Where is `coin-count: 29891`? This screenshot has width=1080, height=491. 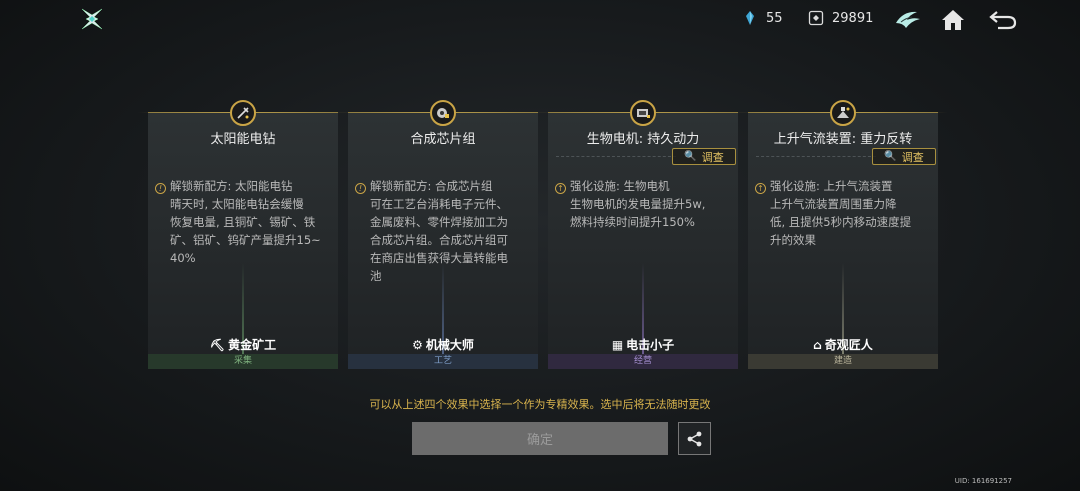
coin-count: 29891 is located at coordinates (853, 18).